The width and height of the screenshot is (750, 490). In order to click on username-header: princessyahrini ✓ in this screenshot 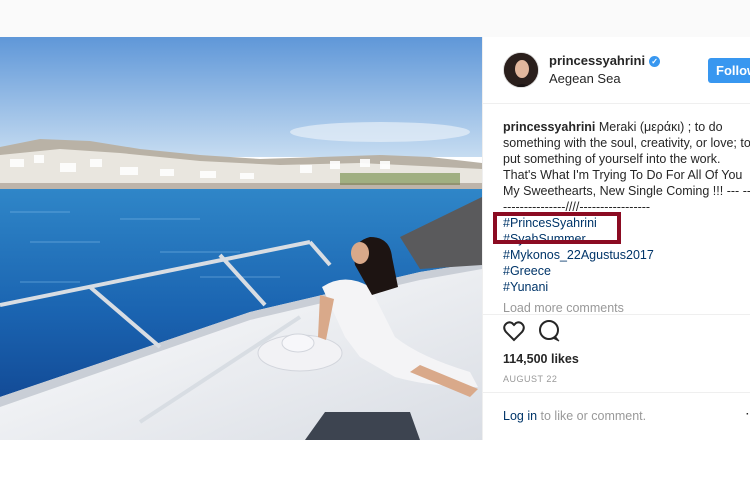, I will do `click(605, 60)`.